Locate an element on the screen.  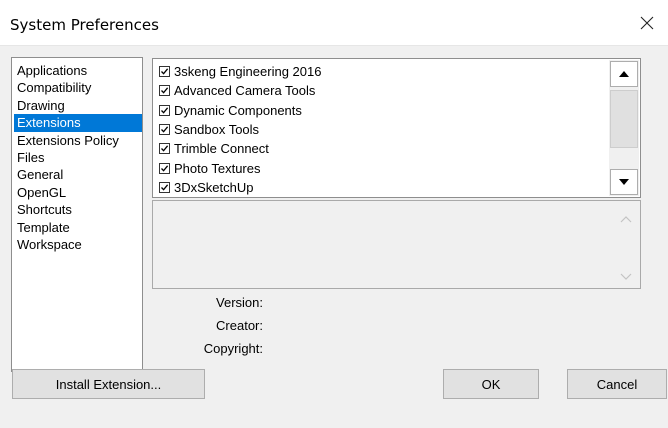
extension-label: Dynamic Components is located at coordinates (238, 110).